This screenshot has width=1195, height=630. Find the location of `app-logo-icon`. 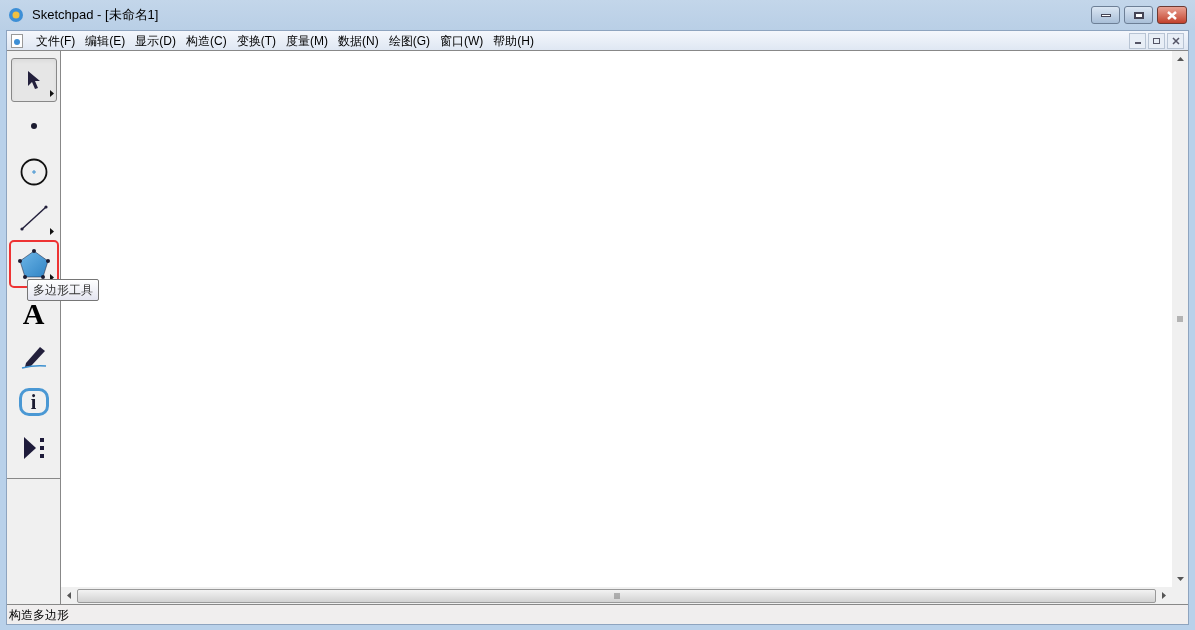

app-logo-icon is located at coordinates (16, 15).